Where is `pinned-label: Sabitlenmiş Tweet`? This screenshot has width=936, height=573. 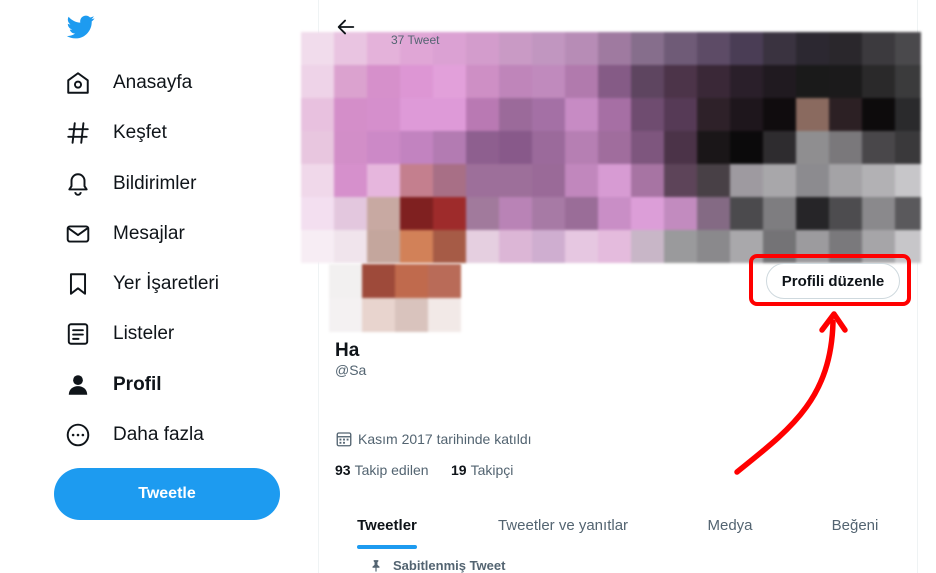 pinned-label: Sabitlenmiş Tweet is located at coordinates (449, 565).